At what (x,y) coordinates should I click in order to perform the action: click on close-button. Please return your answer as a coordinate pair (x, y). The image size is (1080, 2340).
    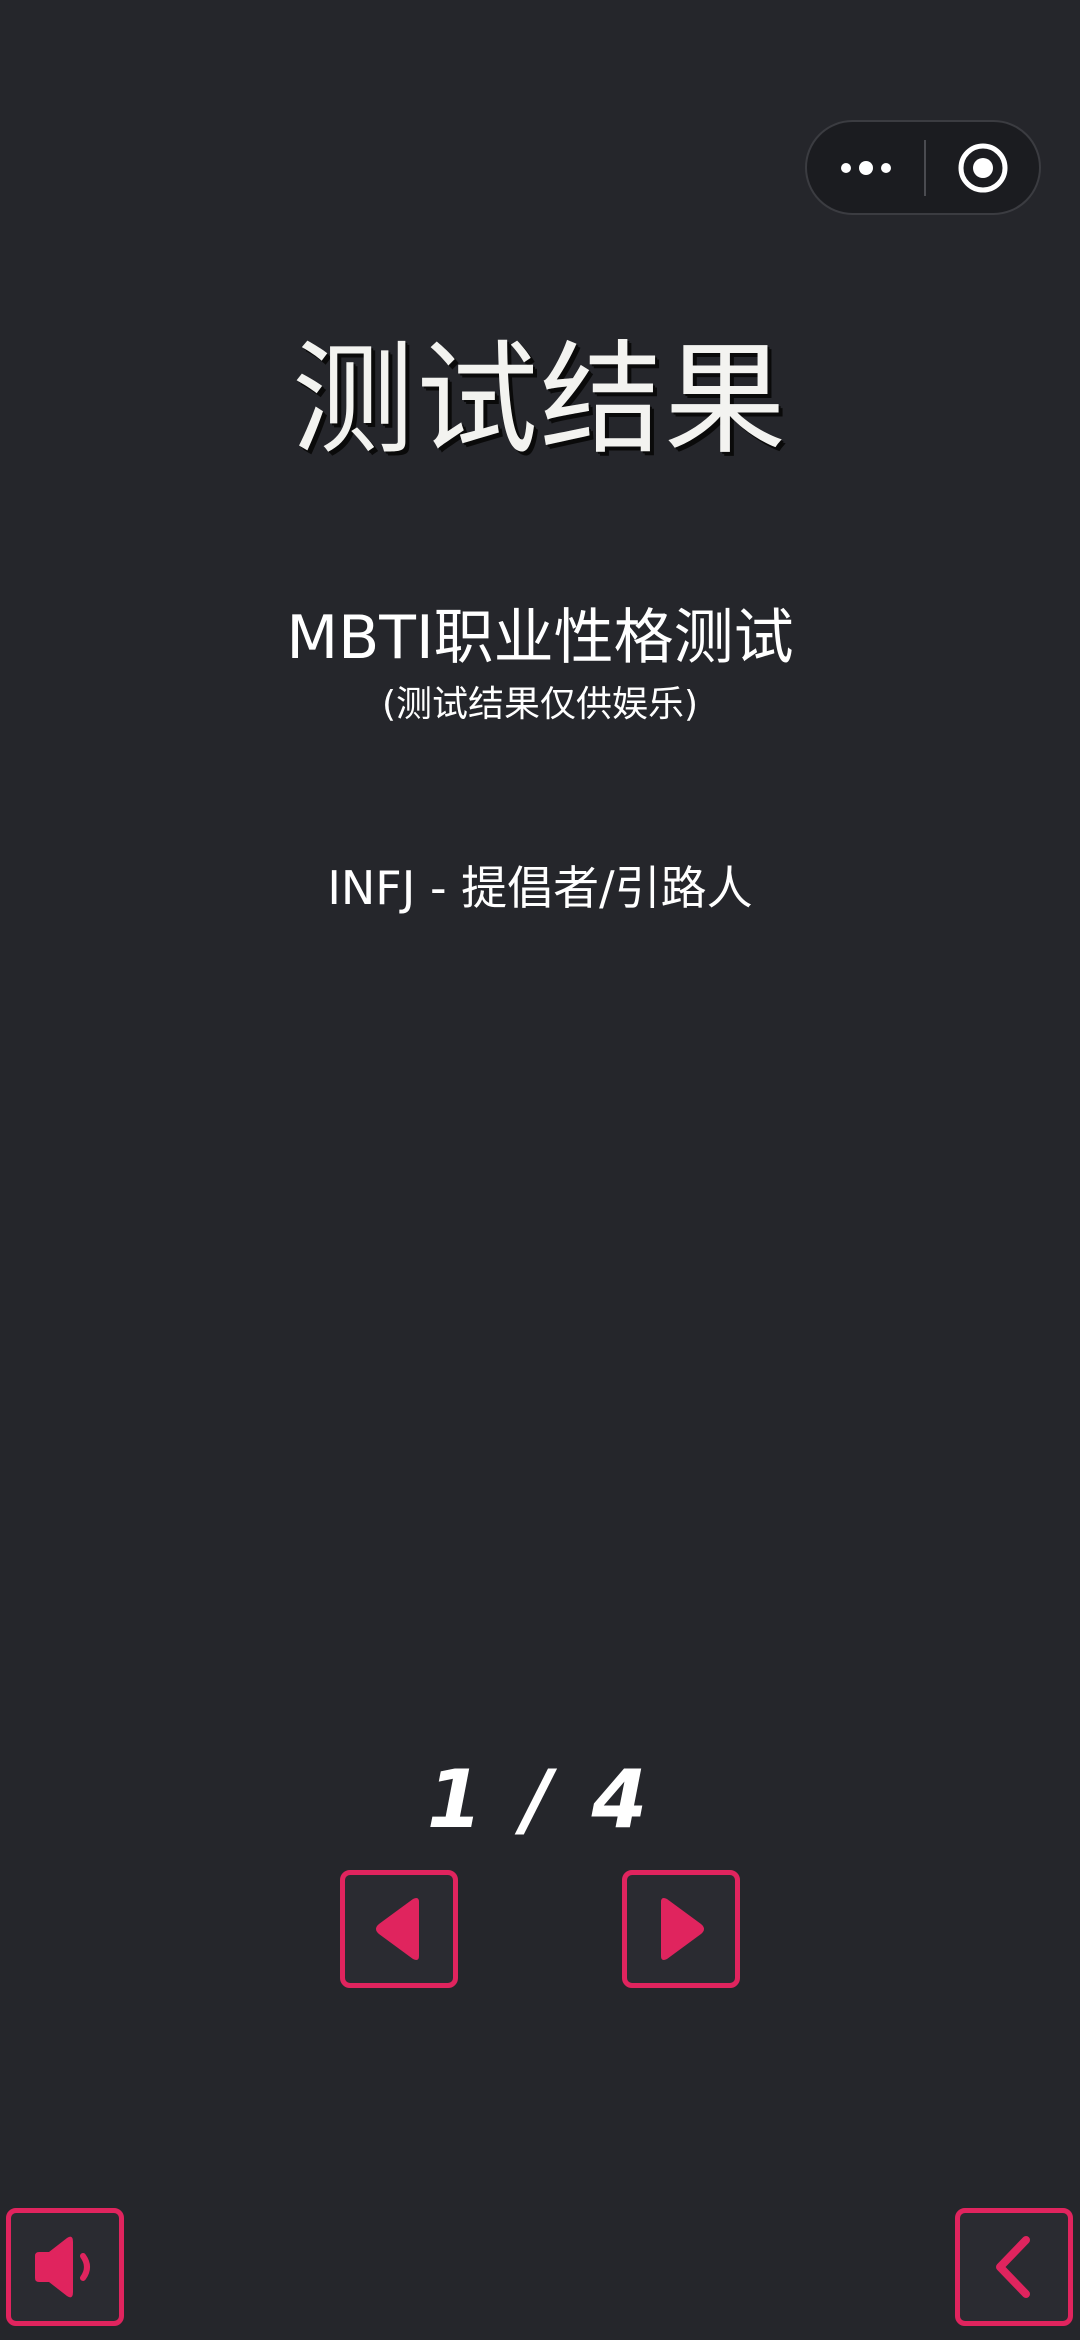
    Looking at the image, I should click on (982, 167).